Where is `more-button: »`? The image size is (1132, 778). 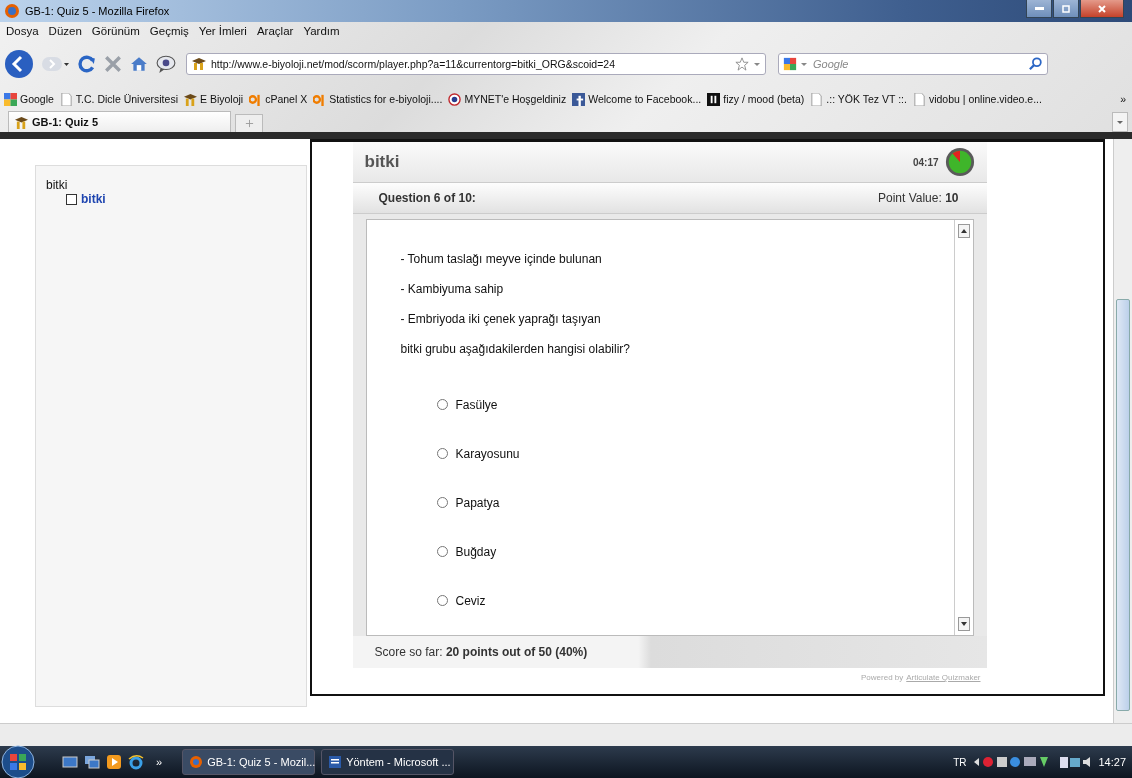 more-button: » is located at coordinates (159, 762).